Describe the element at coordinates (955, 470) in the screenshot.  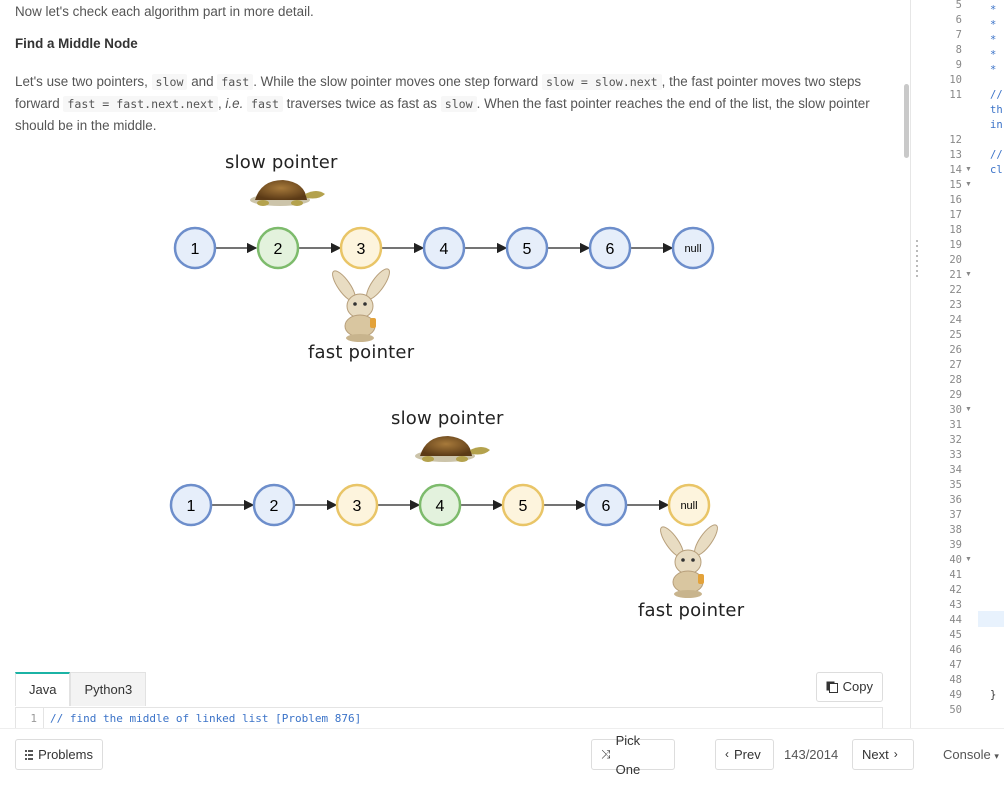
I see `line-number: 34` at that location.